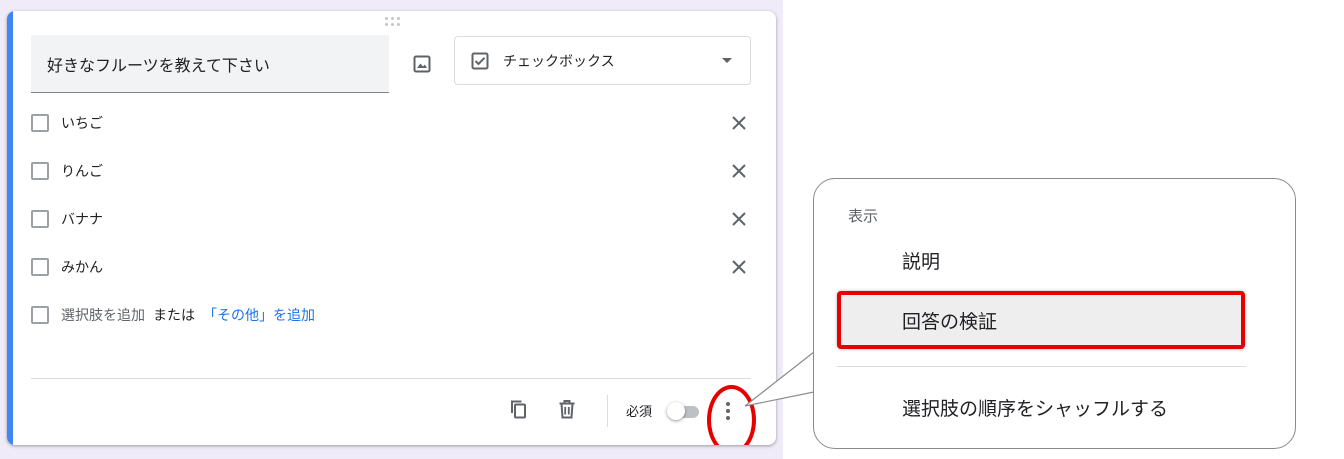 Image resolution: width=1344 pixels, height=459 pixels. I want to click on option-row: バナナ, so click(391, 219).